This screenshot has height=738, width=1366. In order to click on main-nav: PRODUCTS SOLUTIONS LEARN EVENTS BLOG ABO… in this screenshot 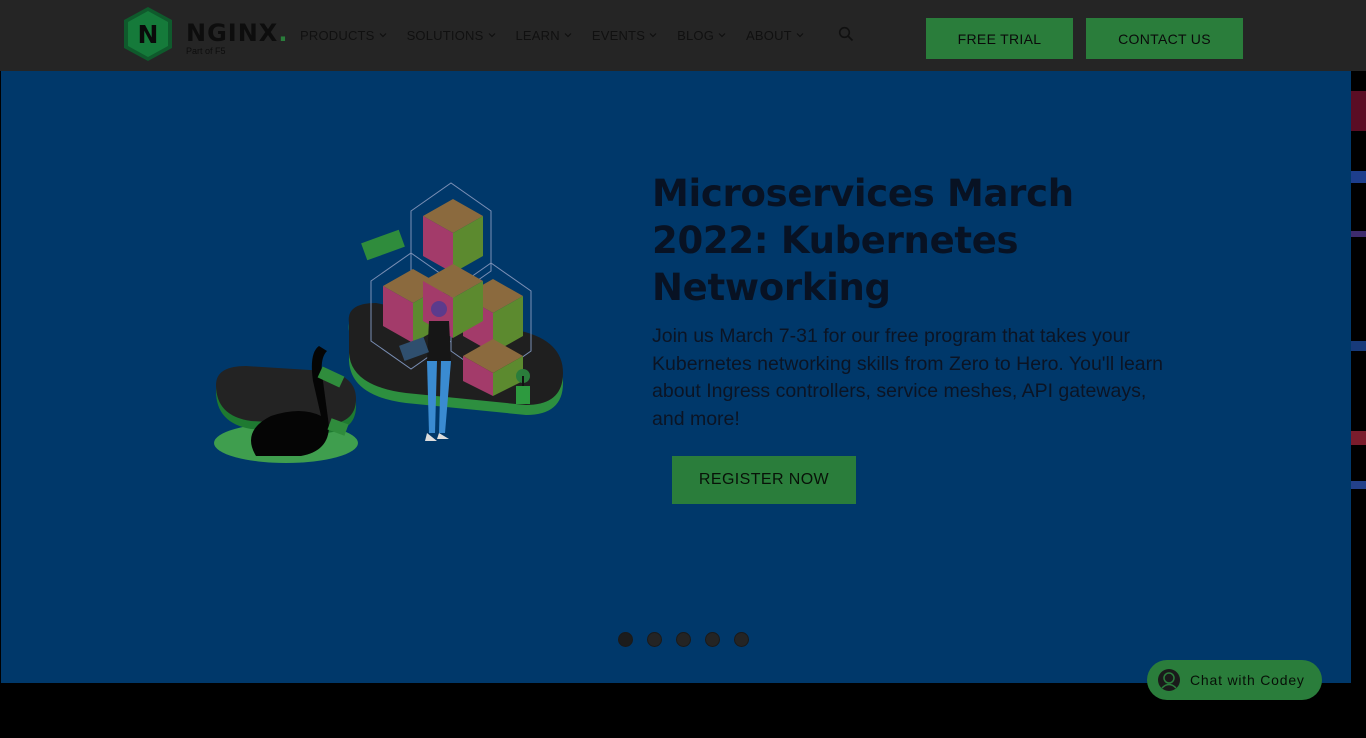, I will do `click(562, 35)`.